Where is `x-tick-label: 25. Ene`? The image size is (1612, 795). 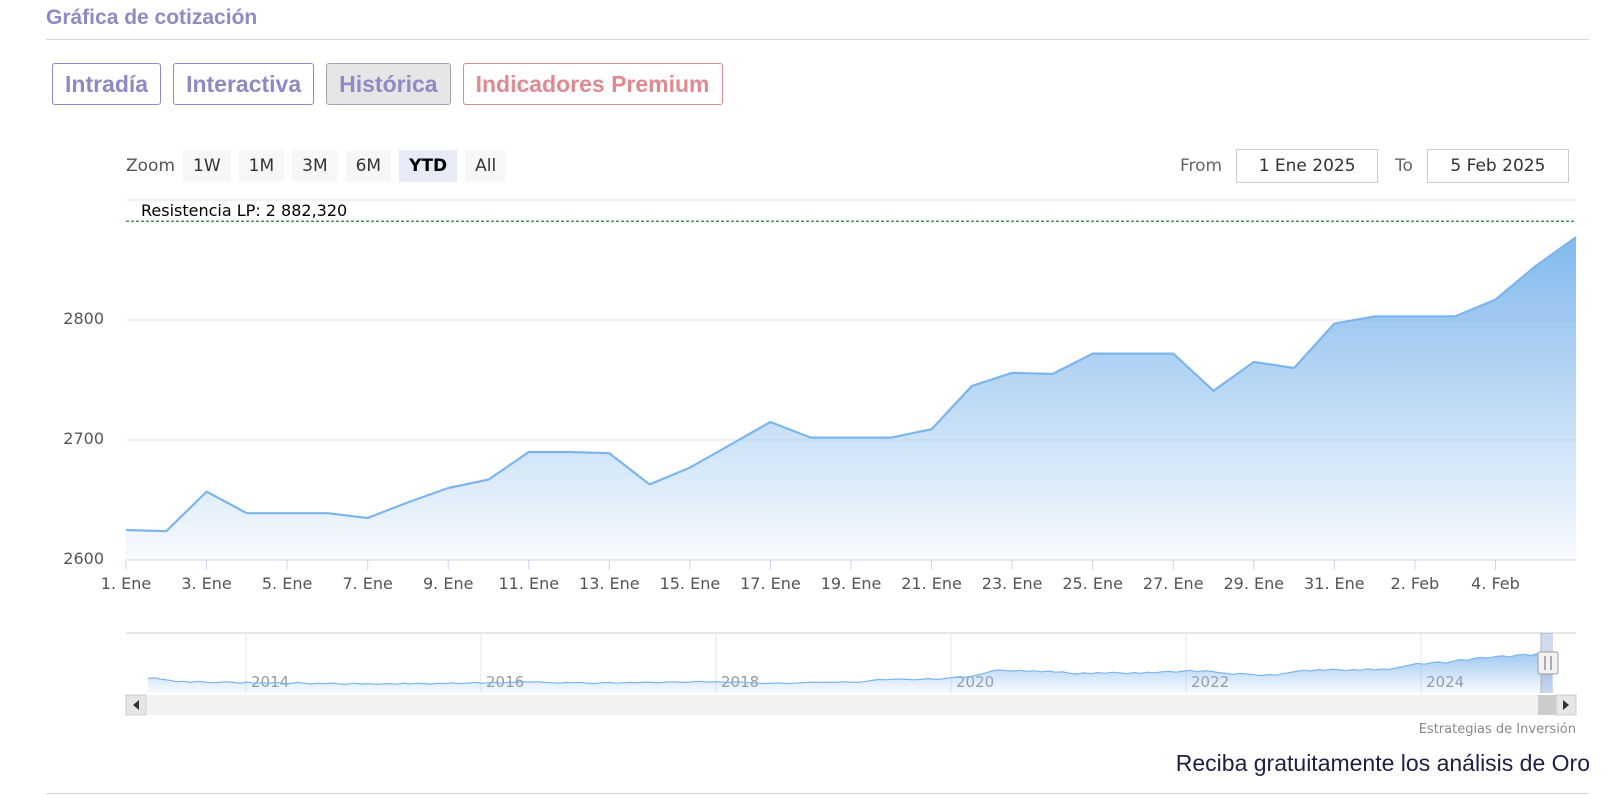 x-tick-label: 25. Ene is located at coordinates (1092, 583).